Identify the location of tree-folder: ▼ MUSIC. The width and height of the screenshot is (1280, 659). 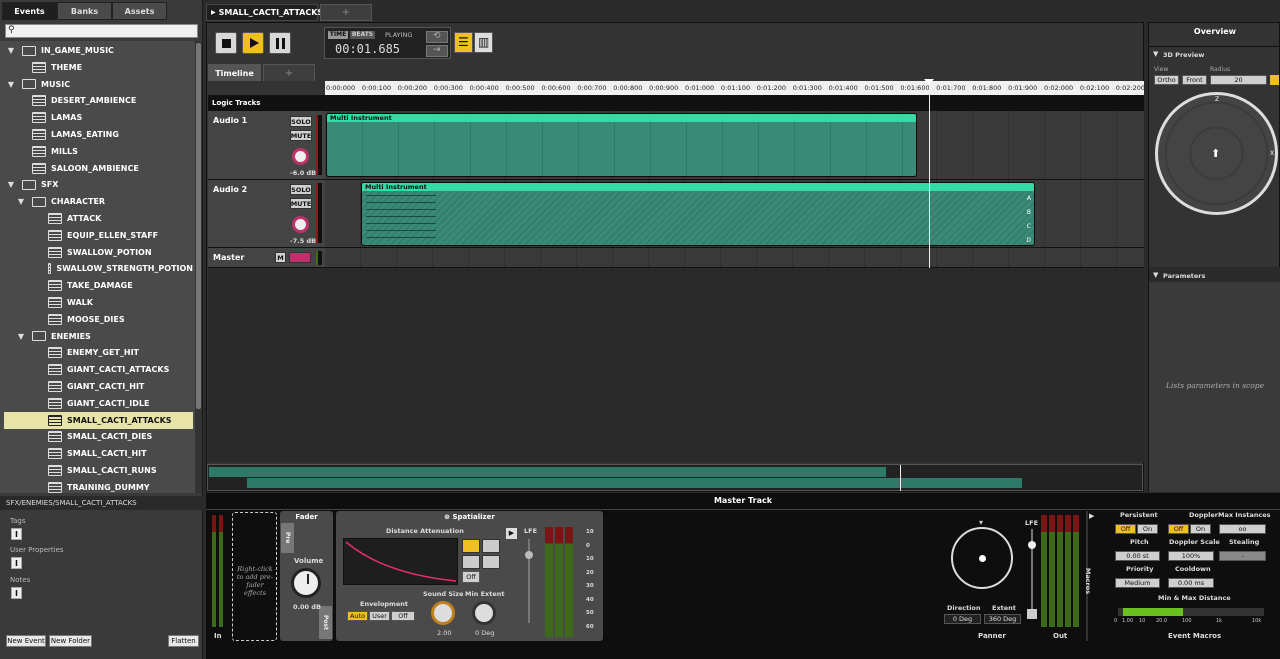
(98, 84).